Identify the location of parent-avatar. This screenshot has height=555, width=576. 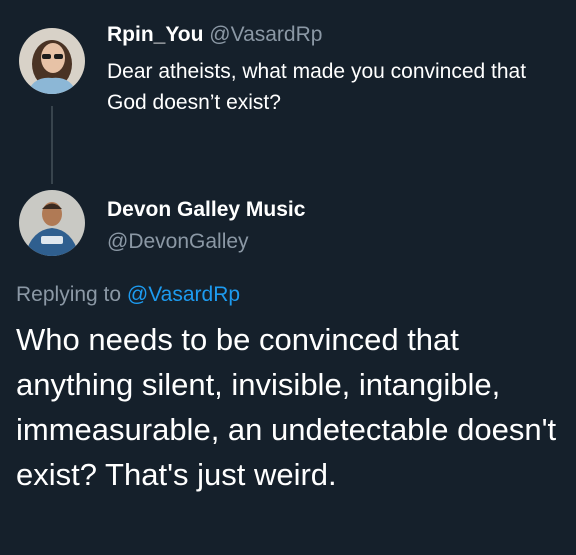
(52, 61).